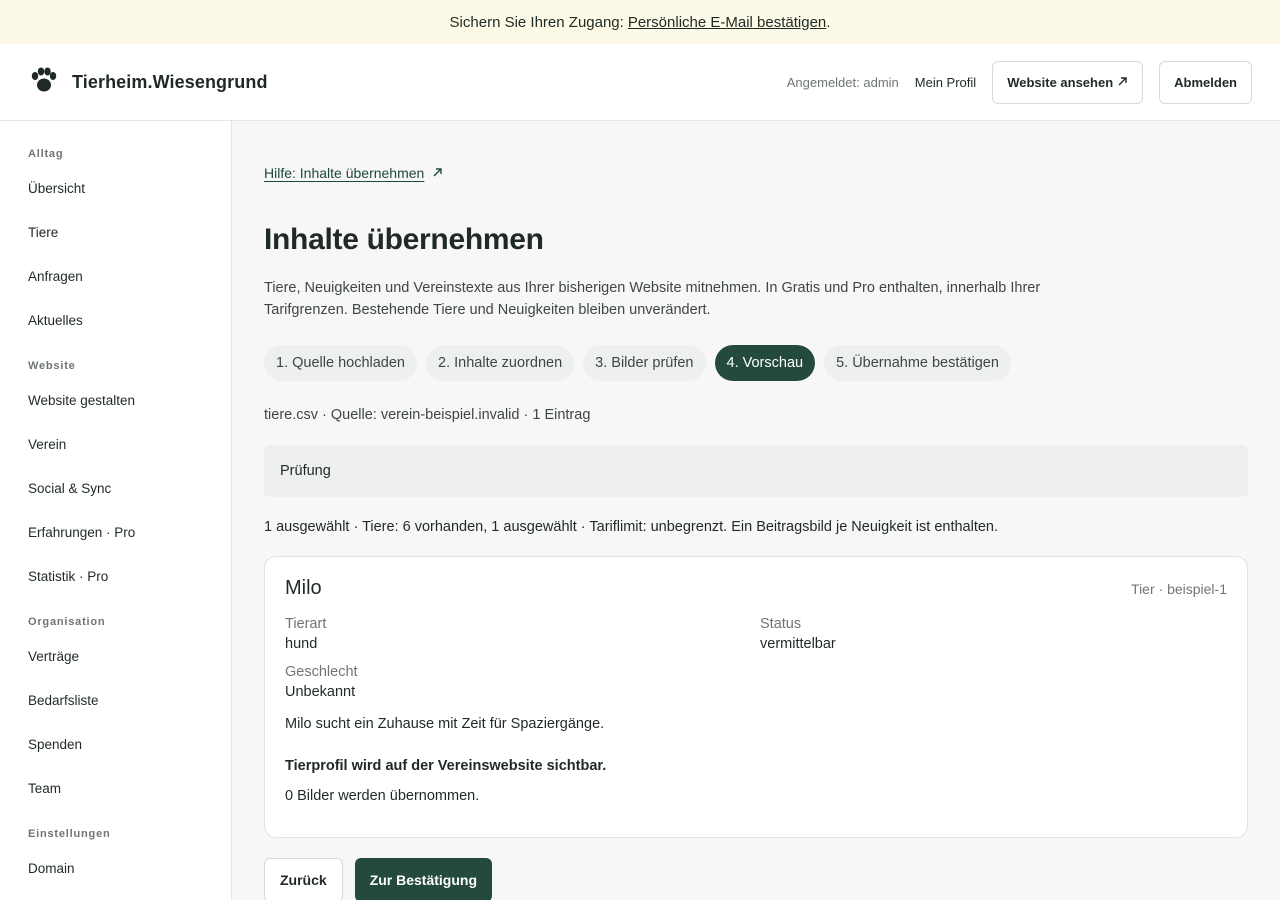 The width and height of the screenshot is (1280, 900). I want to click on sidebar-item-website-gestalten: Website gestalten, so click(115, 407).